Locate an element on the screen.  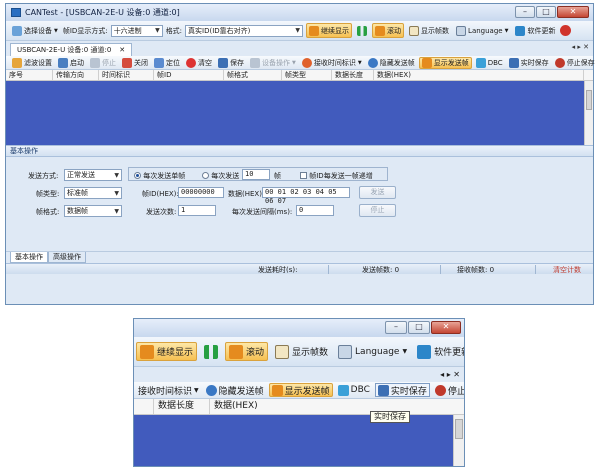
hide-icon is located at coordinates (372, 62).